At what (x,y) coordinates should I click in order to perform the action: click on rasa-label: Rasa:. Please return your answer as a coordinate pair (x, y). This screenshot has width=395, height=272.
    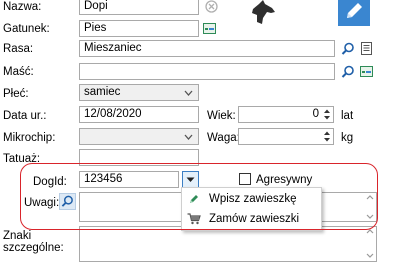
    Looking at the image, I should click on (18, 49).